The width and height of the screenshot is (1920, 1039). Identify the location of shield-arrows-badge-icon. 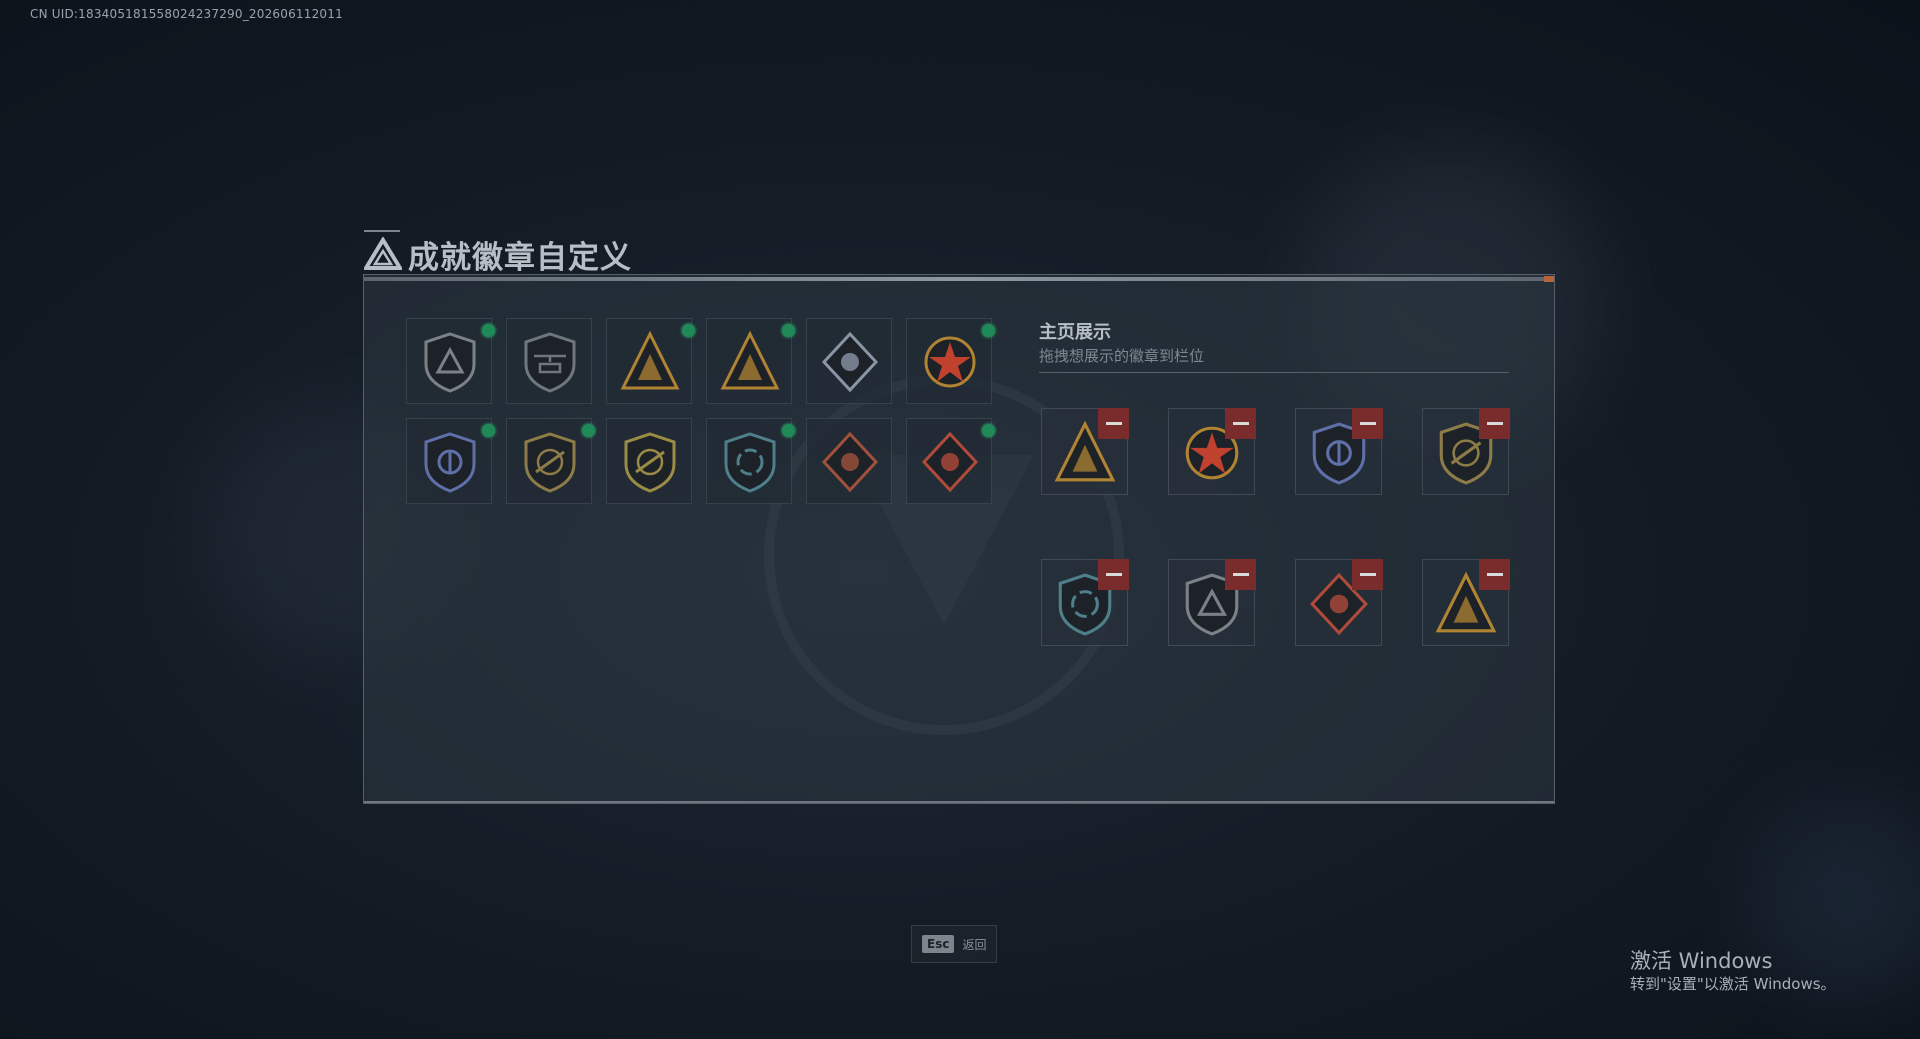
(750, 462).